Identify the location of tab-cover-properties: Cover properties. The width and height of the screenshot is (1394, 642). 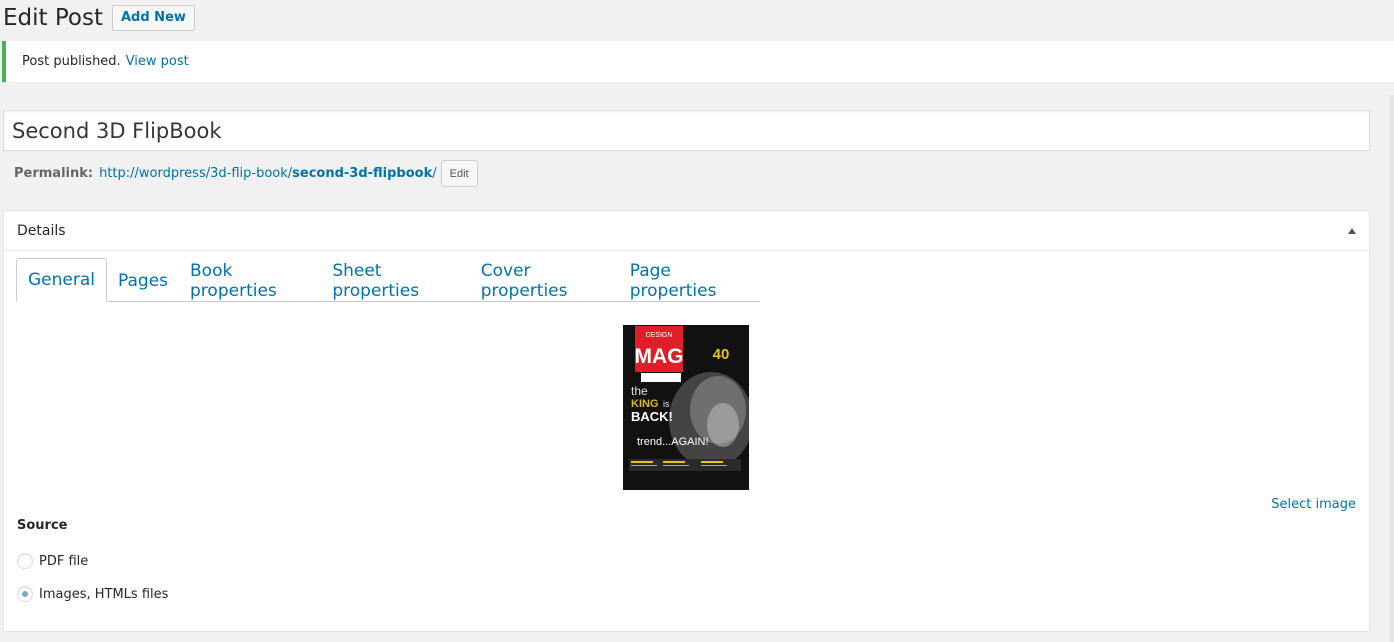
(544, 281).